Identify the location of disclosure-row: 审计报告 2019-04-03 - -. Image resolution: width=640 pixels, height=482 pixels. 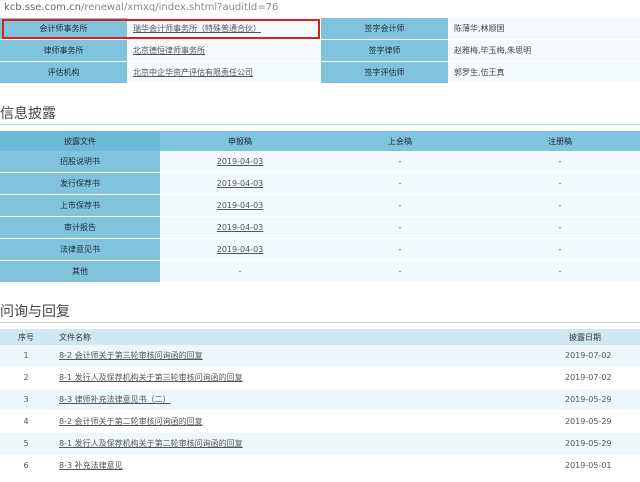
(320, 227).